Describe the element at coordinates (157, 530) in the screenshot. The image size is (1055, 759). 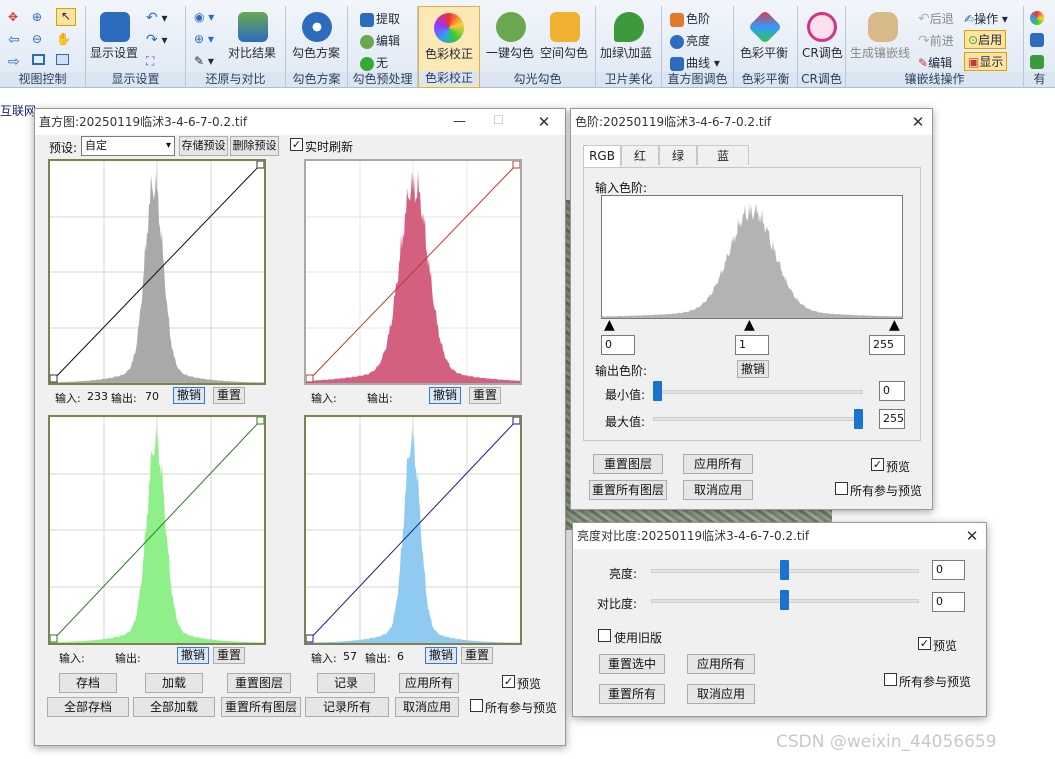
I see `histogram-panel-green` at that location.